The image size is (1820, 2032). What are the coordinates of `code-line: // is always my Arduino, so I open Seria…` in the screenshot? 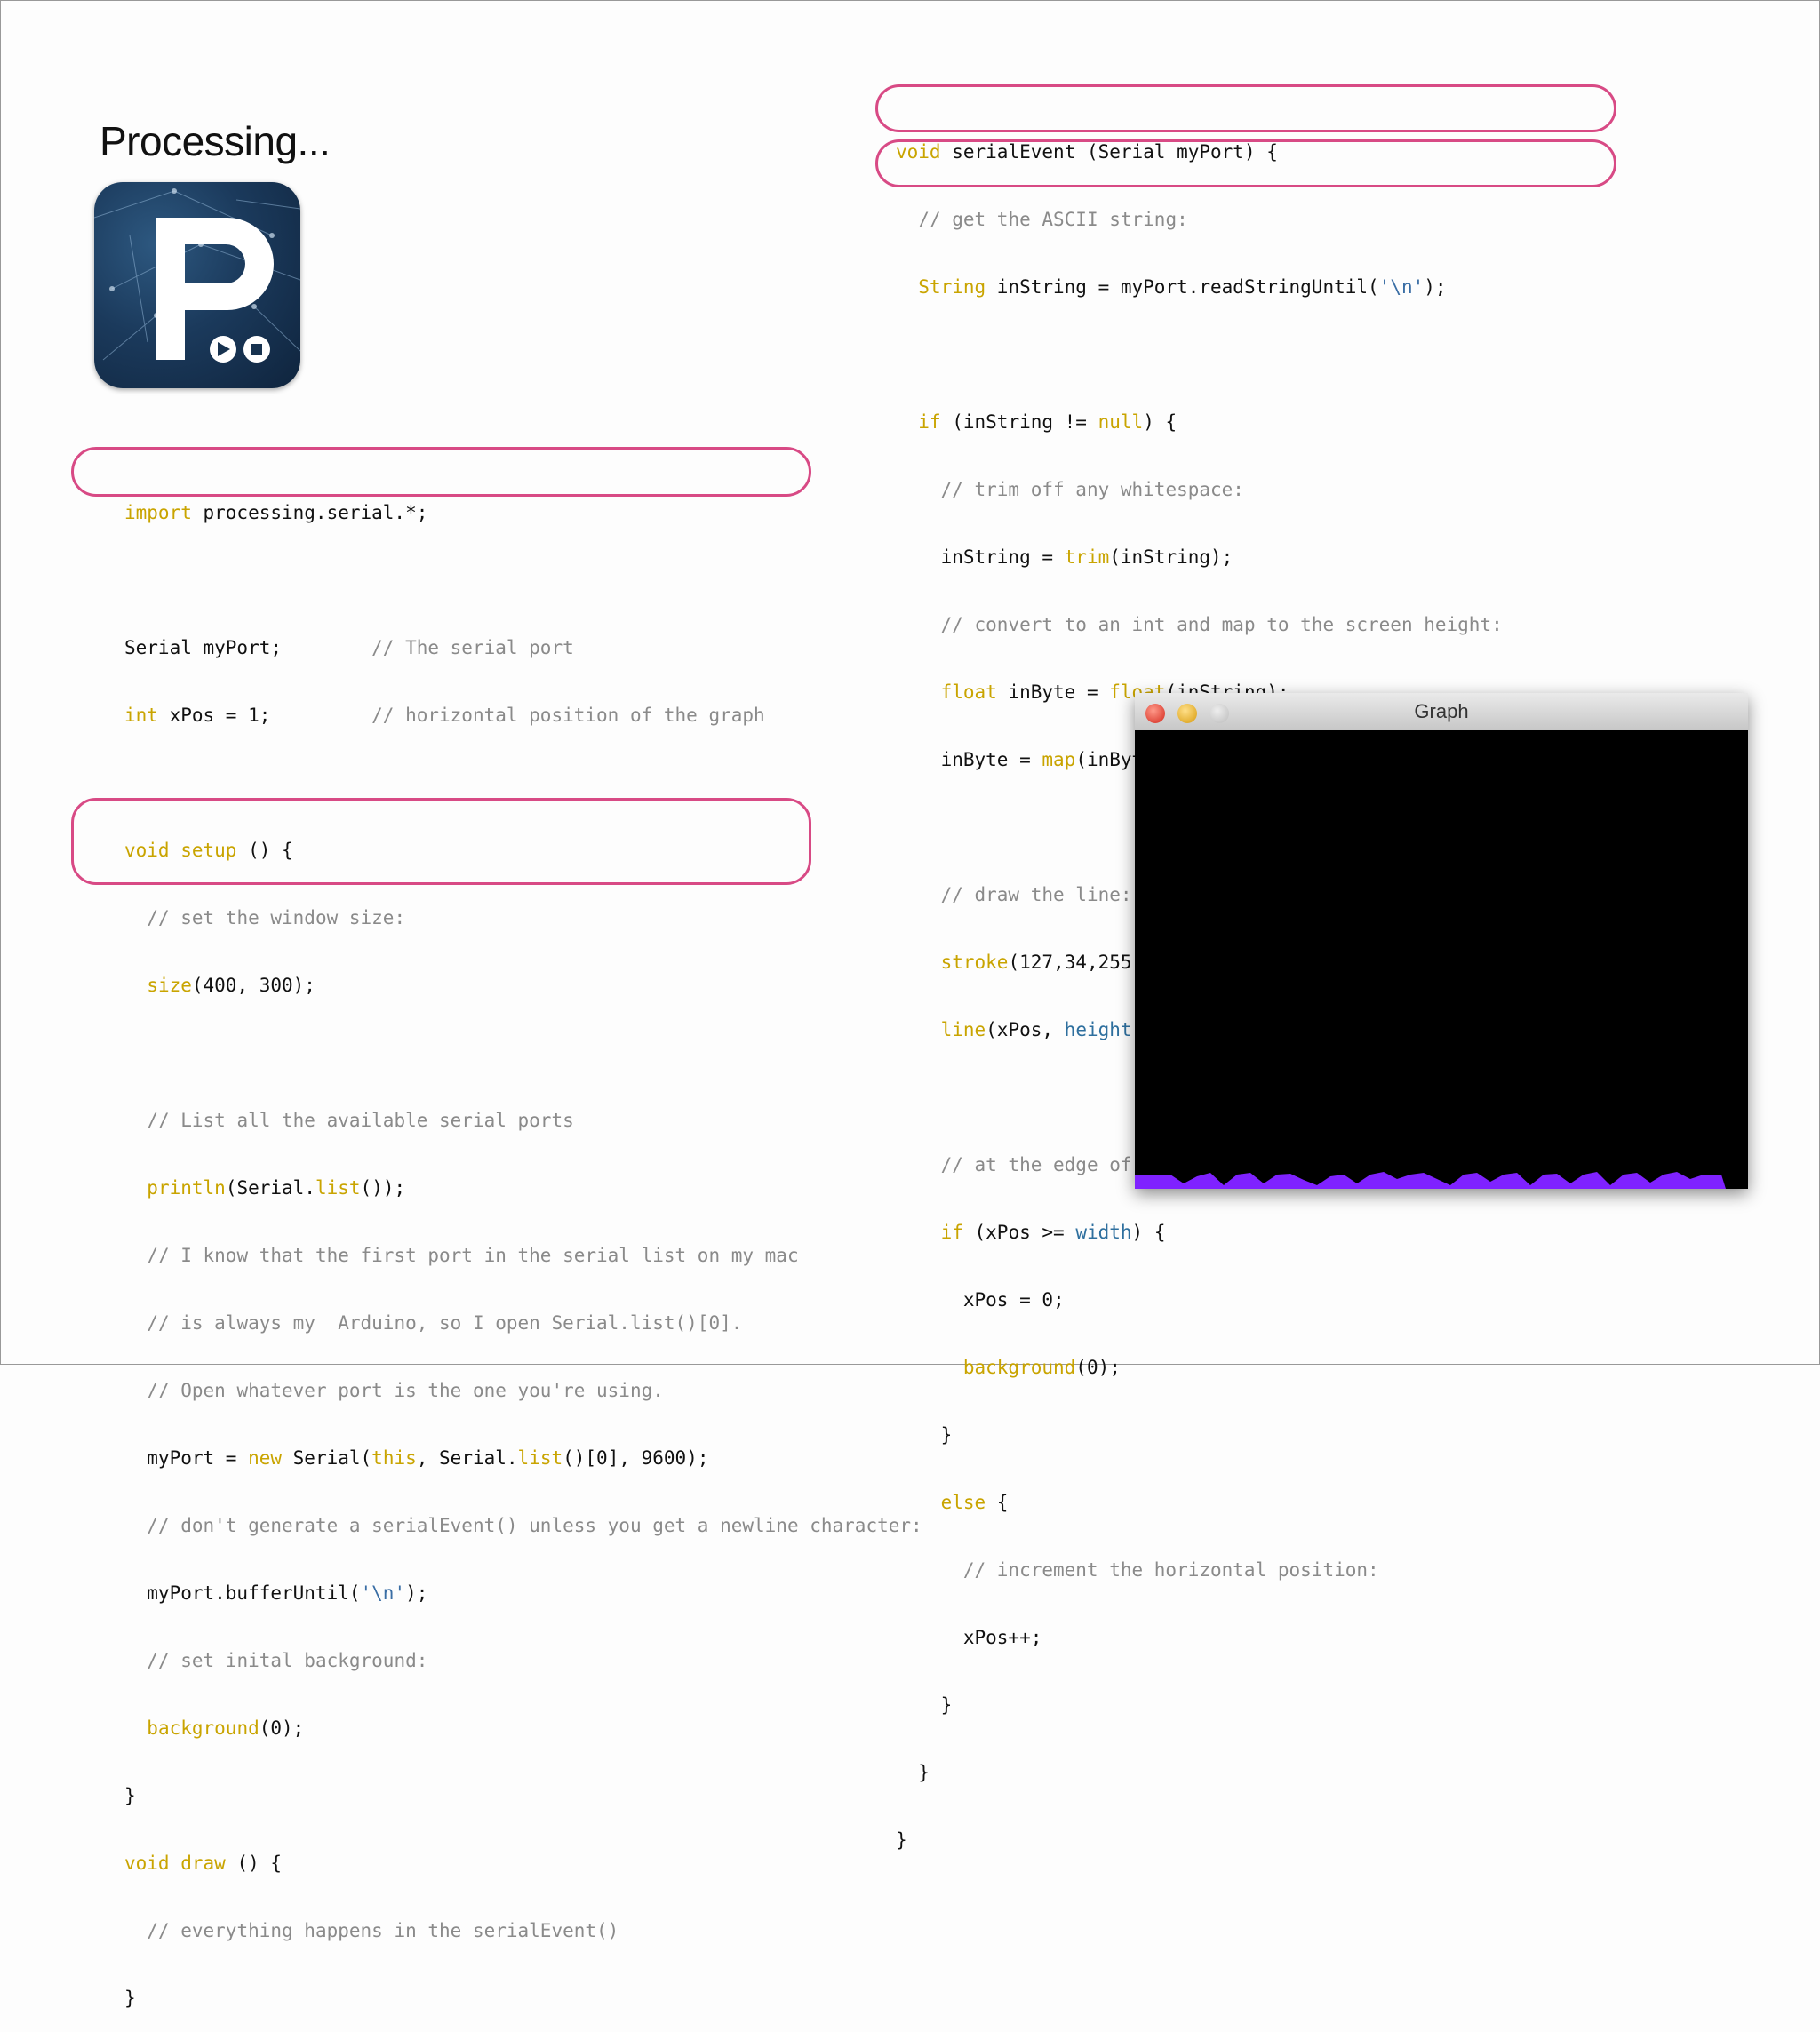 It's located at (445, 1323).